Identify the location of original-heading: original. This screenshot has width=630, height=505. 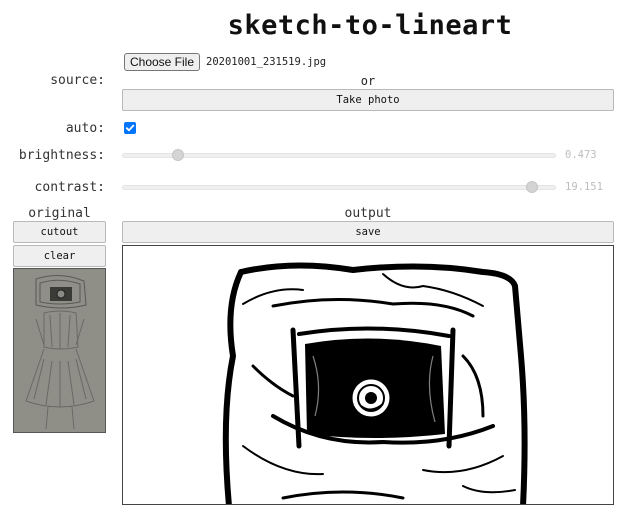
(59, 213).